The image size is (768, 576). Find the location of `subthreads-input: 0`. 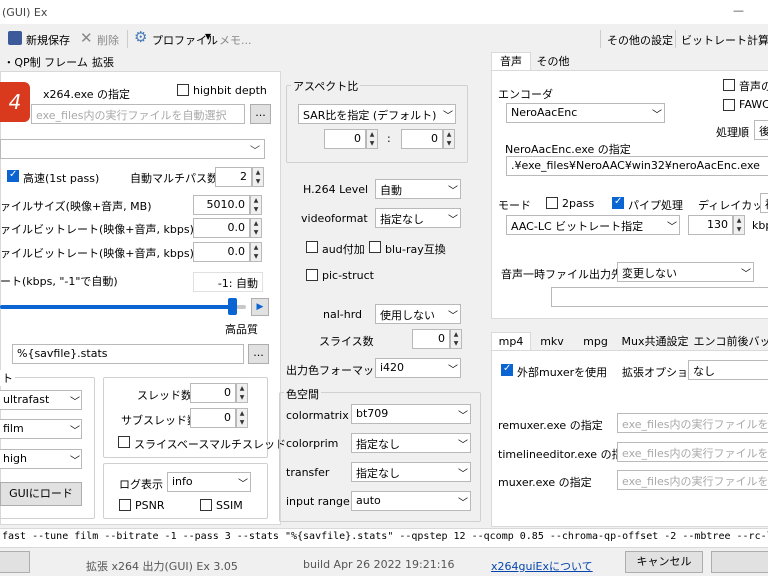

subthreads-input: 0 is located at coordinates (213, 418).